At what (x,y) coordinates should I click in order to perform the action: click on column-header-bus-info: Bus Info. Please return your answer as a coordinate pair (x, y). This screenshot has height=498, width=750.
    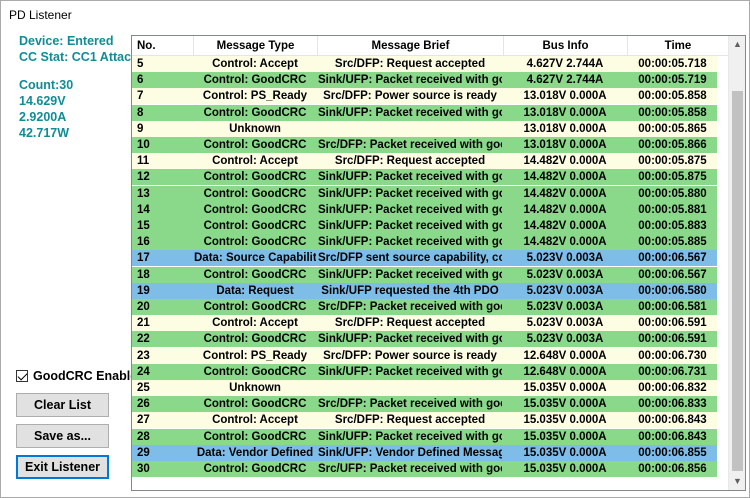
    Looking at the image, I should click on (566, 46).